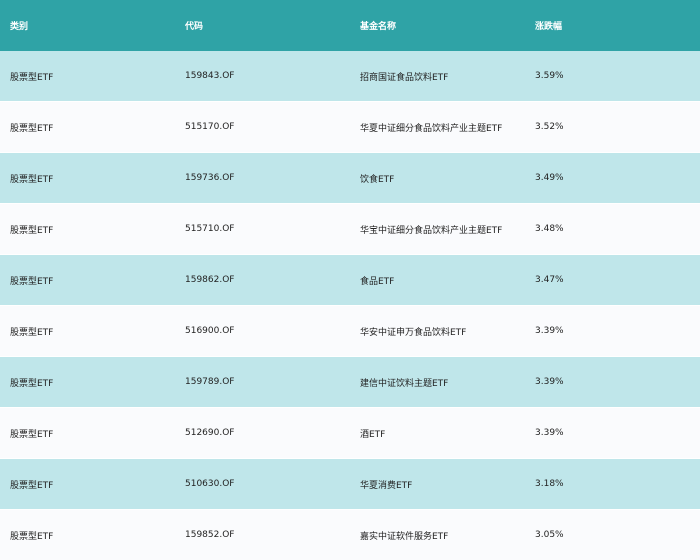 The width and height of the screenshot is (700, 560). Describe the element at coordinates (87, 25) in the screenshot. I see `column-header-category: 类别` at that location.